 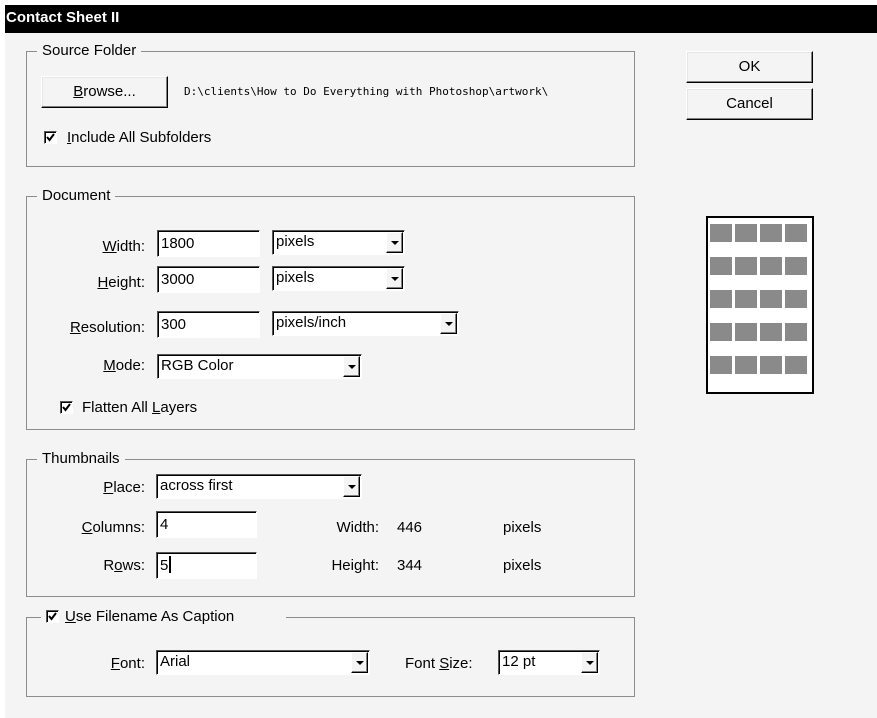 I want to click on ok-button: OK, so click(x=749, y=67).